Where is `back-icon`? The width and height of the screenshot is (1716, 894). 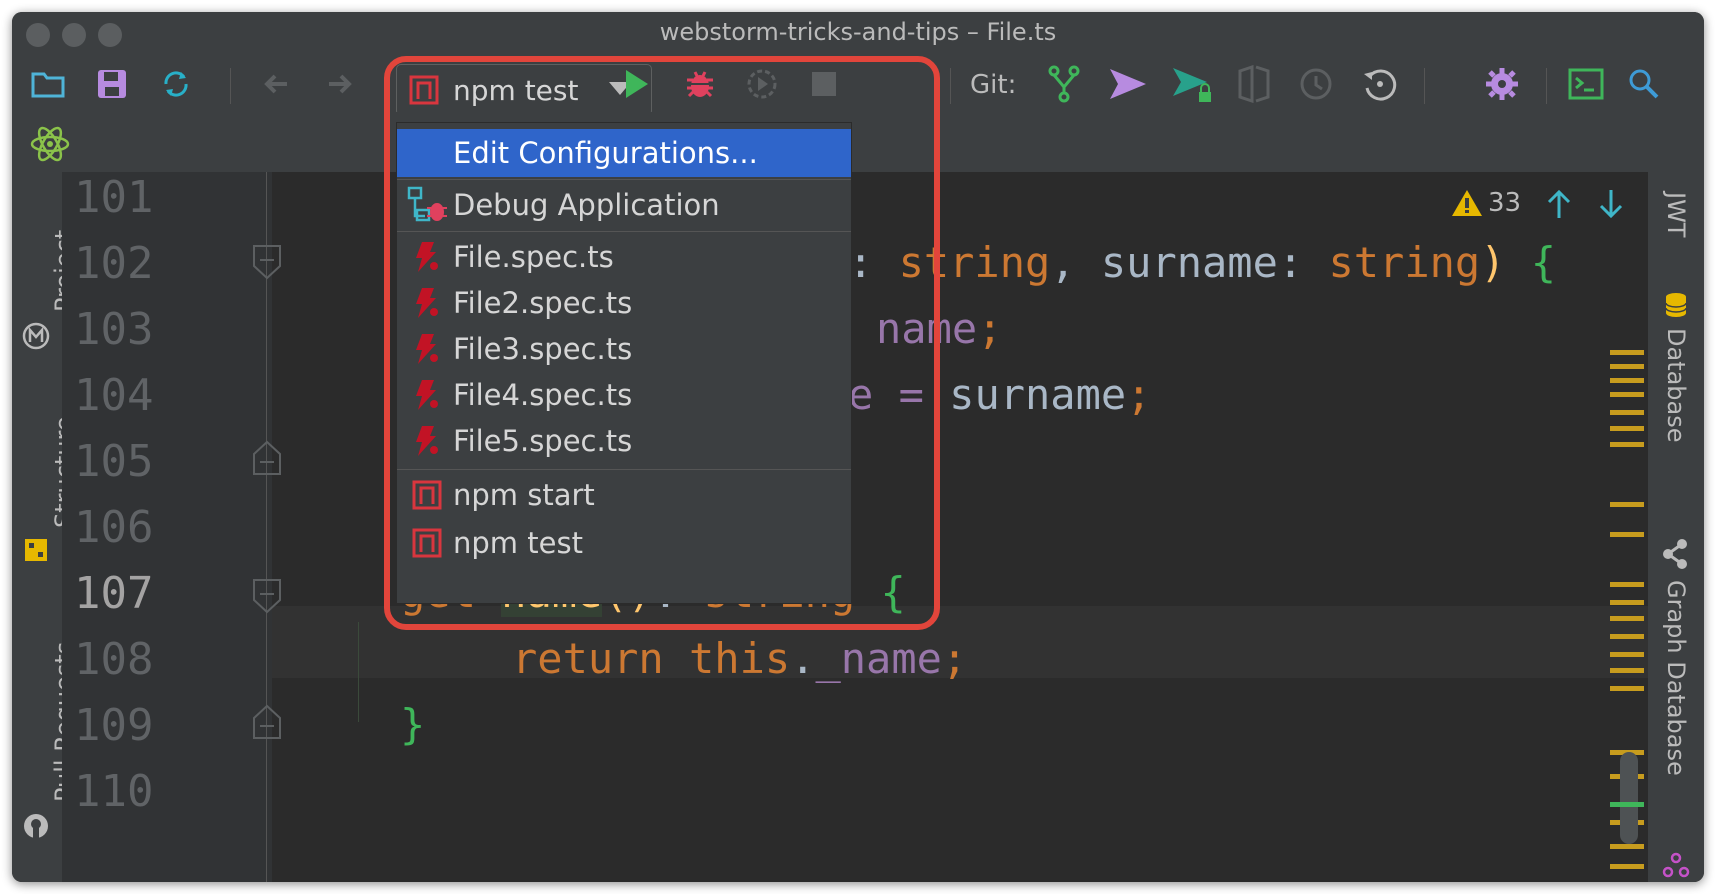
back-icon is located at coordinates (276, 84).